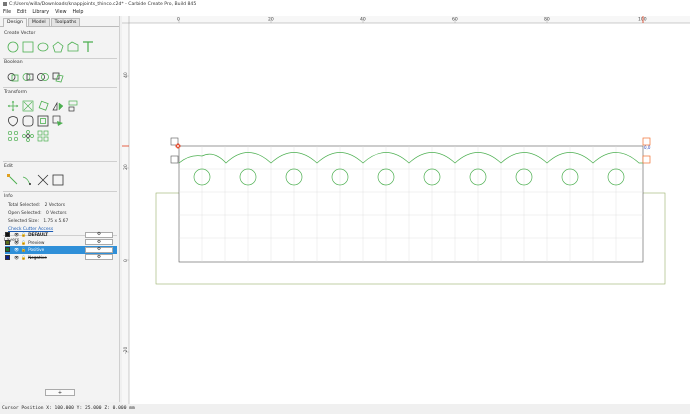 The height and width of the screenshot is (414, 690). What do you see at coordinates (43, 121) in the screenshot?
I see `inset-icon` at bounding box center [43, 121].